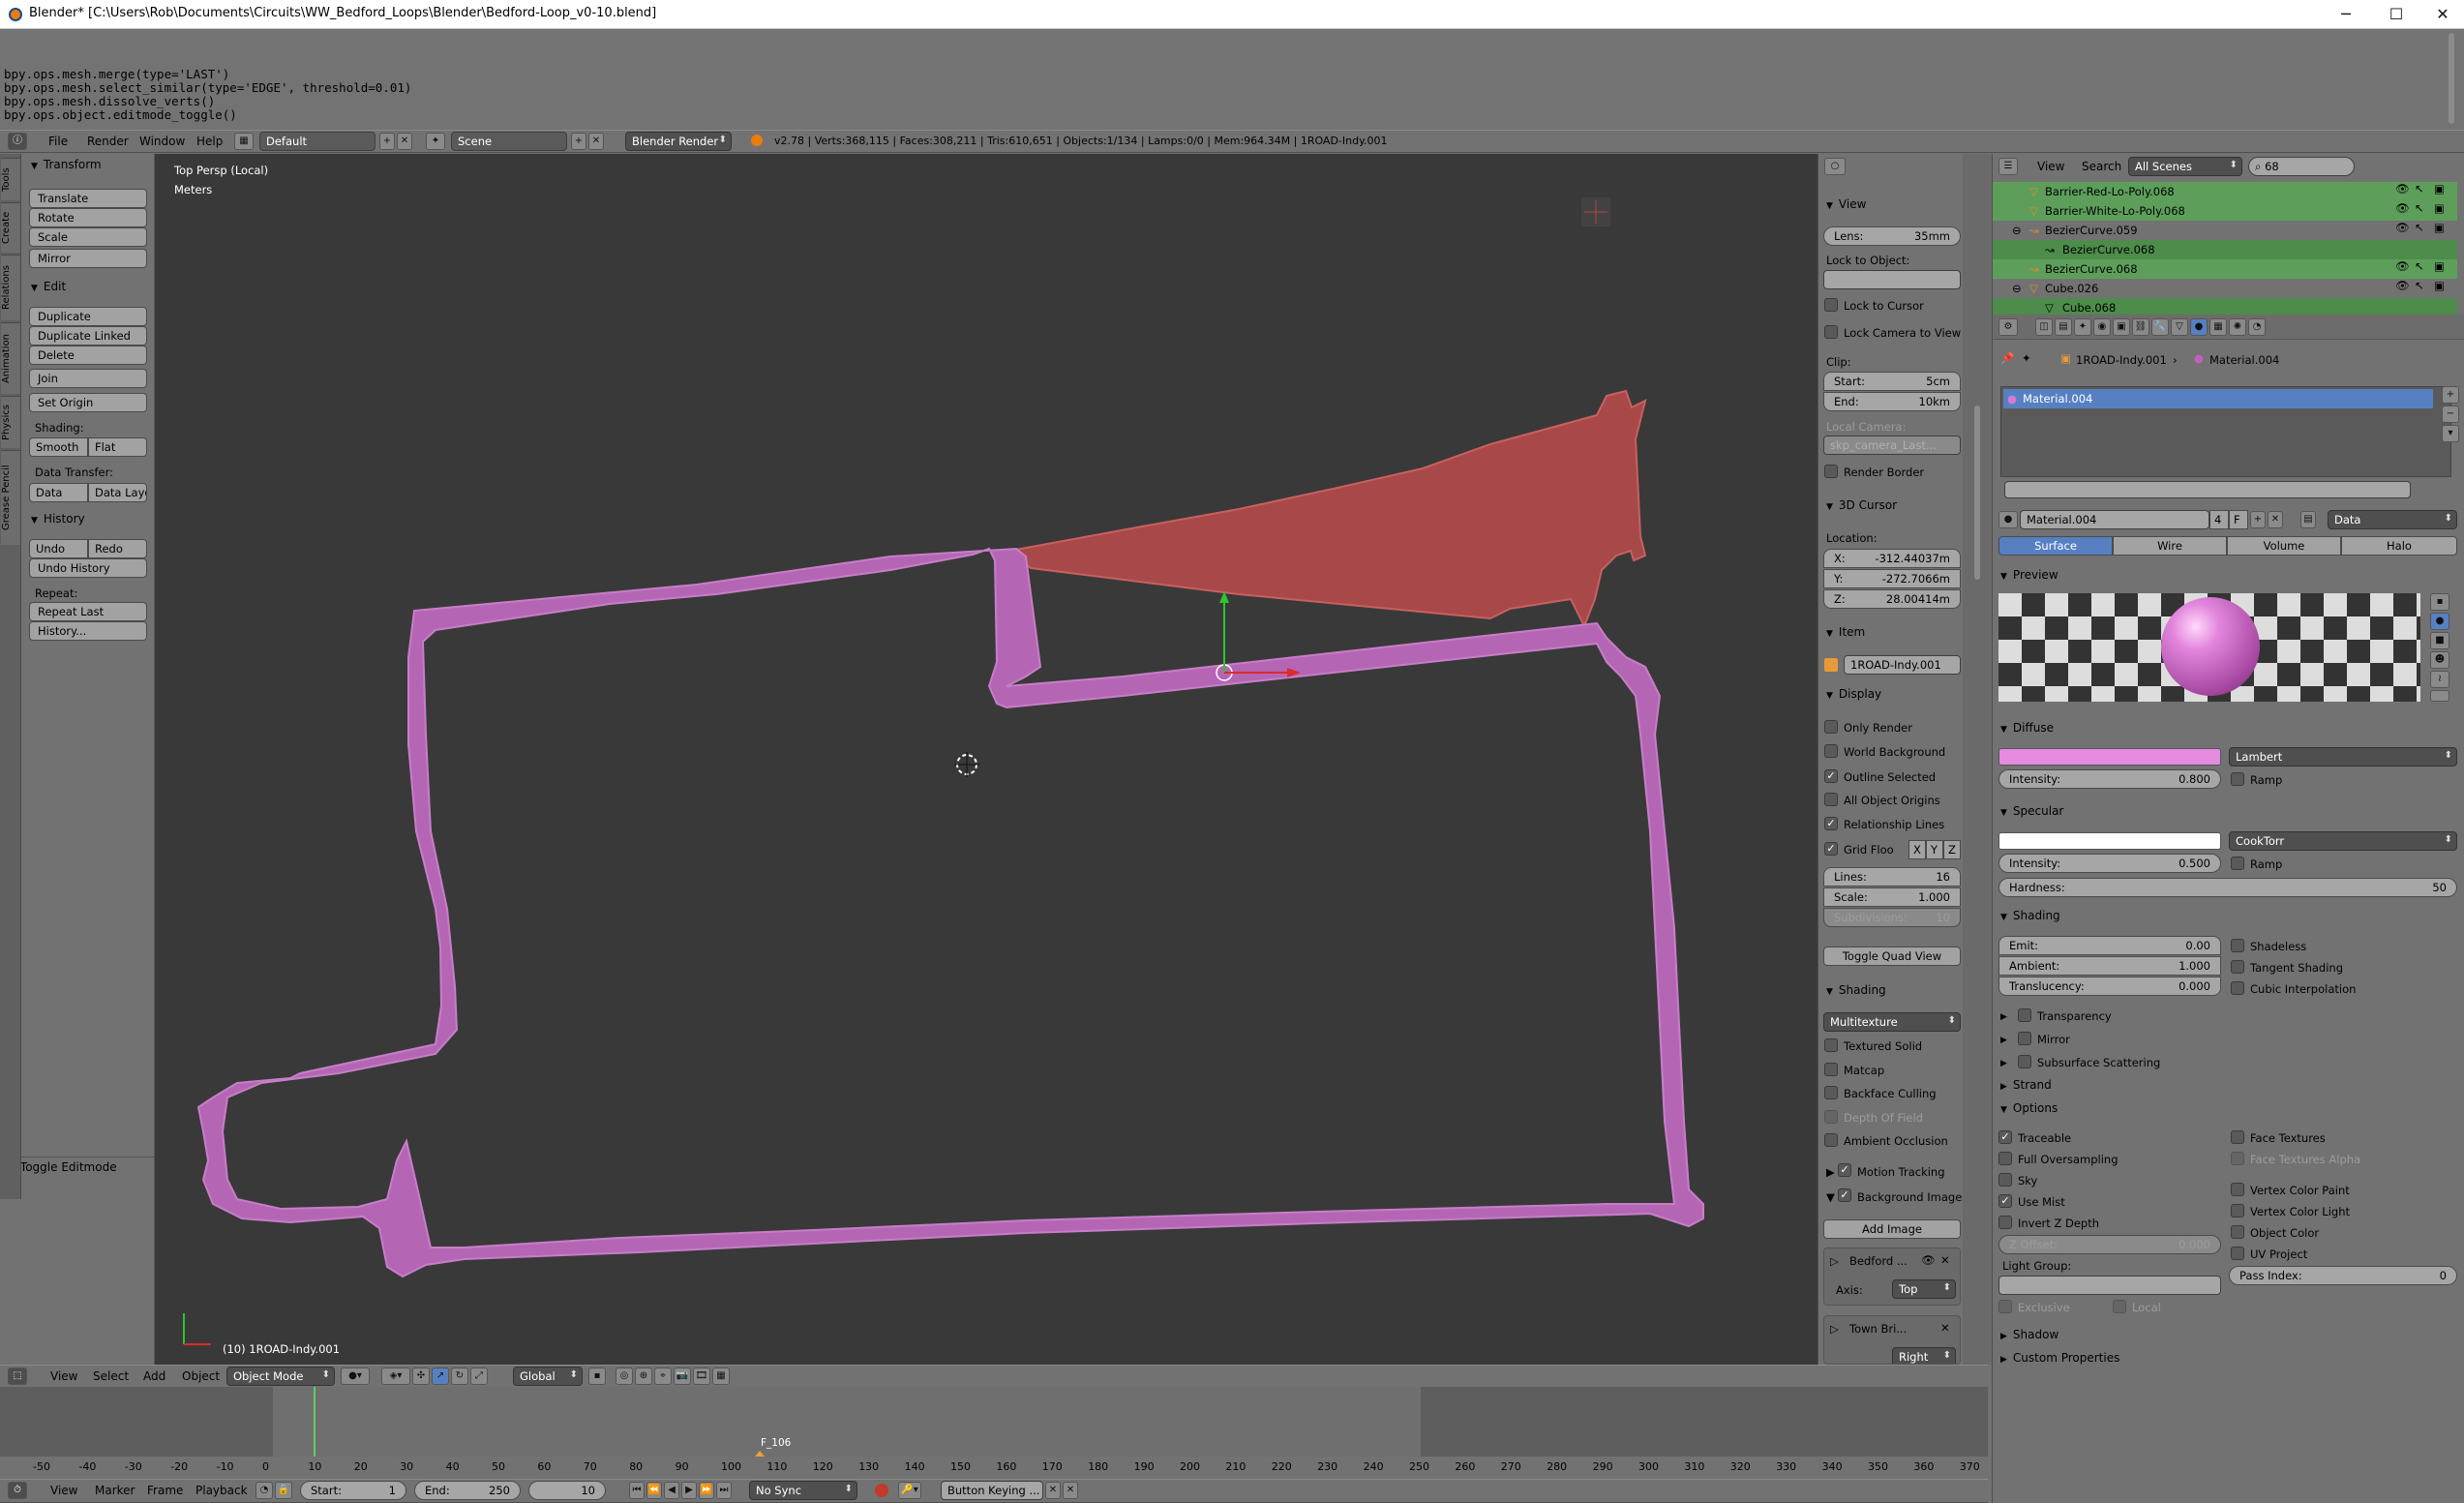 The height and width of the screenshot is (1503, 2464). I want to click on manipulator-toggle-icon: ✣, so click(421, 1376).